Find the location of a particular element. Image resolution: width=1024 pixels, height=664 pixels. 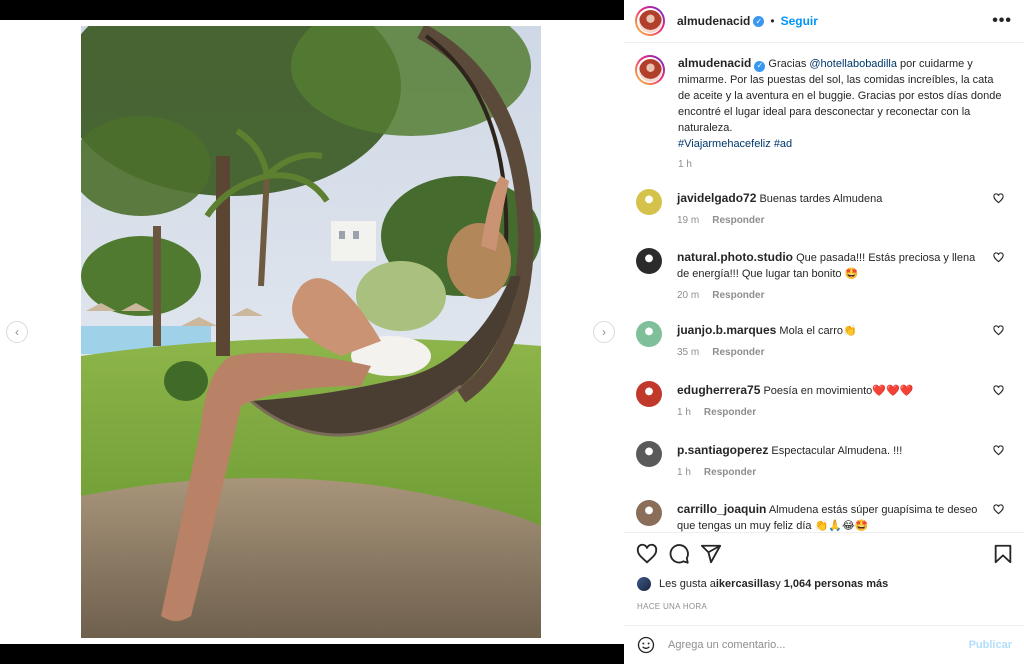

hashtag-link: #ad is located at coordinates (783, 144).